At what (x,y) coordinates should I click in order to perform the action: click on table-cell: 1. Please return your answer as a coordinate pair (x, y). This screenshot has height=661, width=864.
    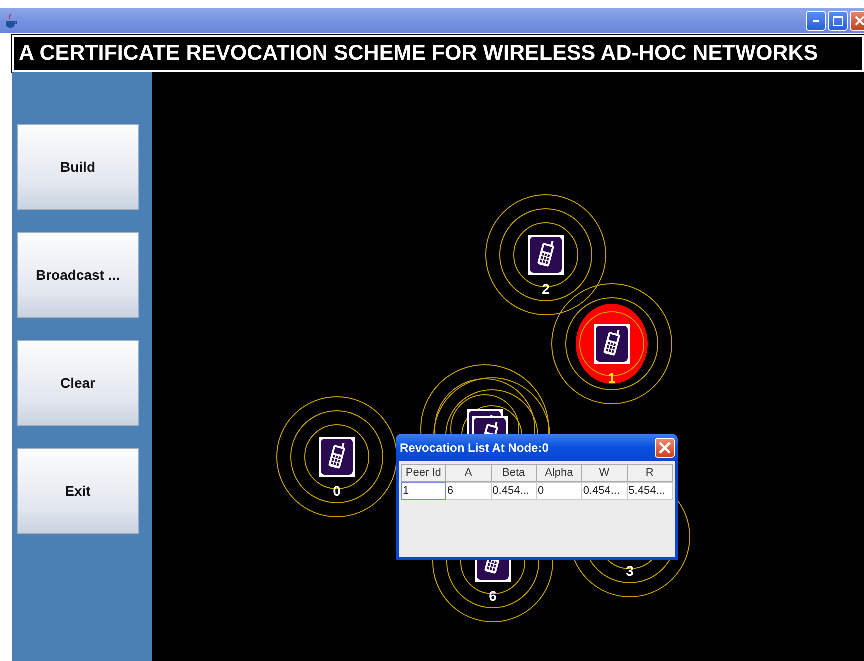
    Looking at the image, I should click on (423, 491).